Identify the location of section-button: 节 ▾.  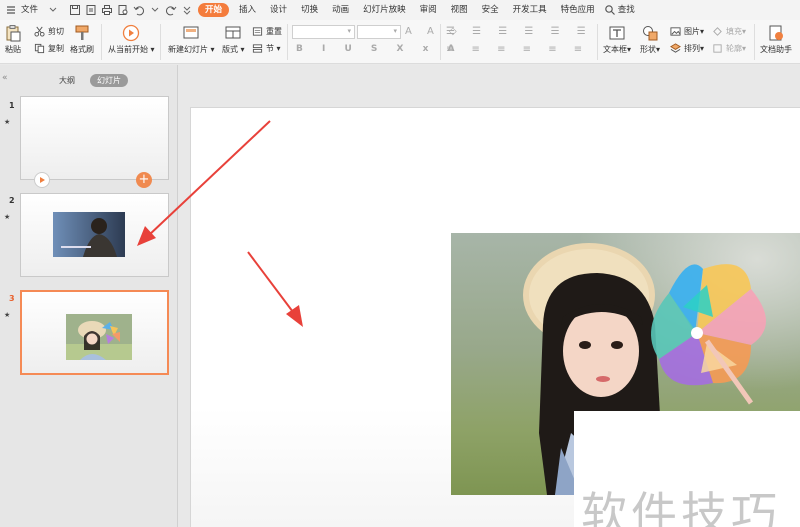
(266, 48).